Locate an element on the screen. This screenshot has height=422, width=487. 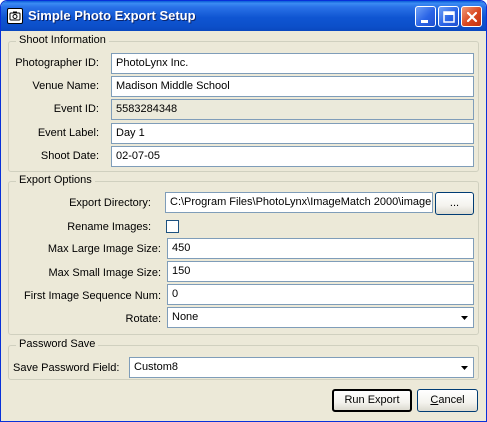
first-image-sequence-label: First Image Sequence Num: is located at coordinates (92, 296).